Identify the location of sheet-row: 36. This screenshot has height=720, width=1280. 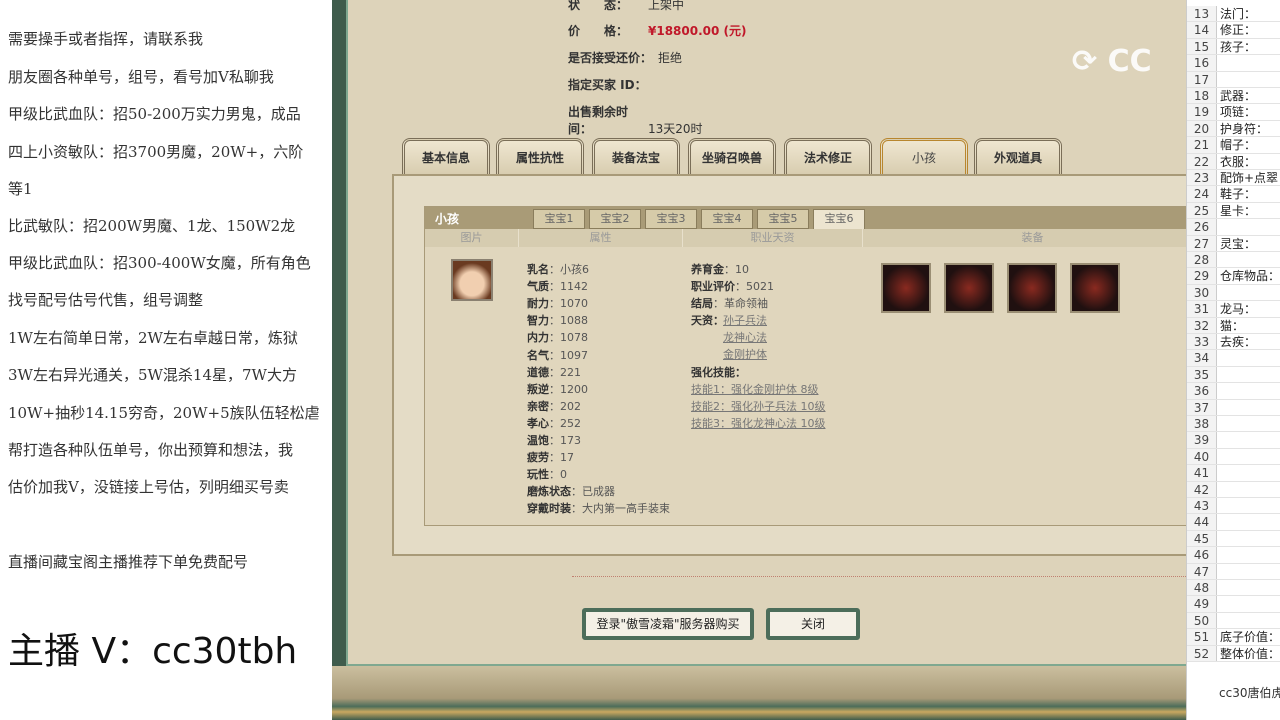
(1233, 391).